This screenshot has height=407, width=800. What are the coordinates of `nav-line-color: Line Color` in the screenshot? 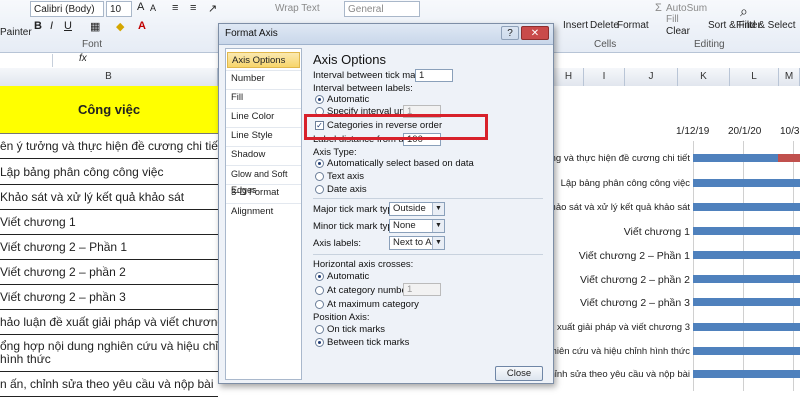 It's located at (263, 117).